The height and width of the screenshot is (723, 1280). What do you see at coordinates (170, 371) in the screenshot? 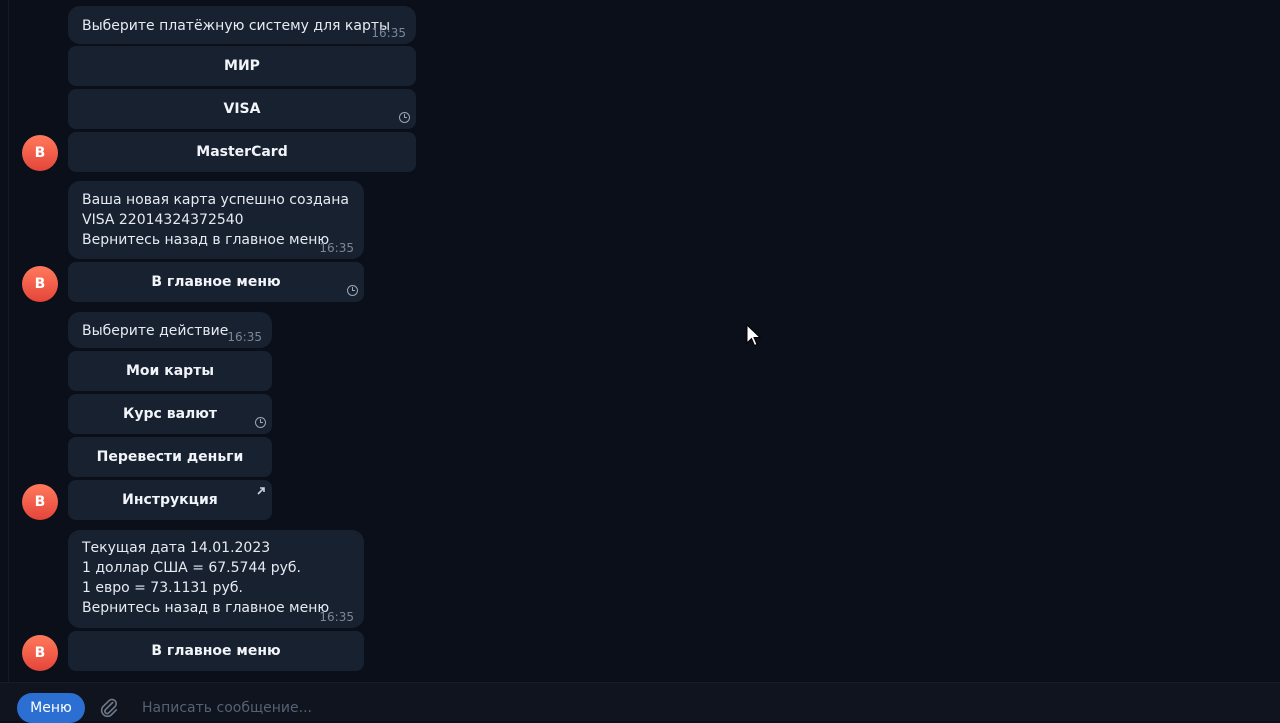
I see `keyboard-button-my-cards: Мои карты` at bounding box center [170, 371].